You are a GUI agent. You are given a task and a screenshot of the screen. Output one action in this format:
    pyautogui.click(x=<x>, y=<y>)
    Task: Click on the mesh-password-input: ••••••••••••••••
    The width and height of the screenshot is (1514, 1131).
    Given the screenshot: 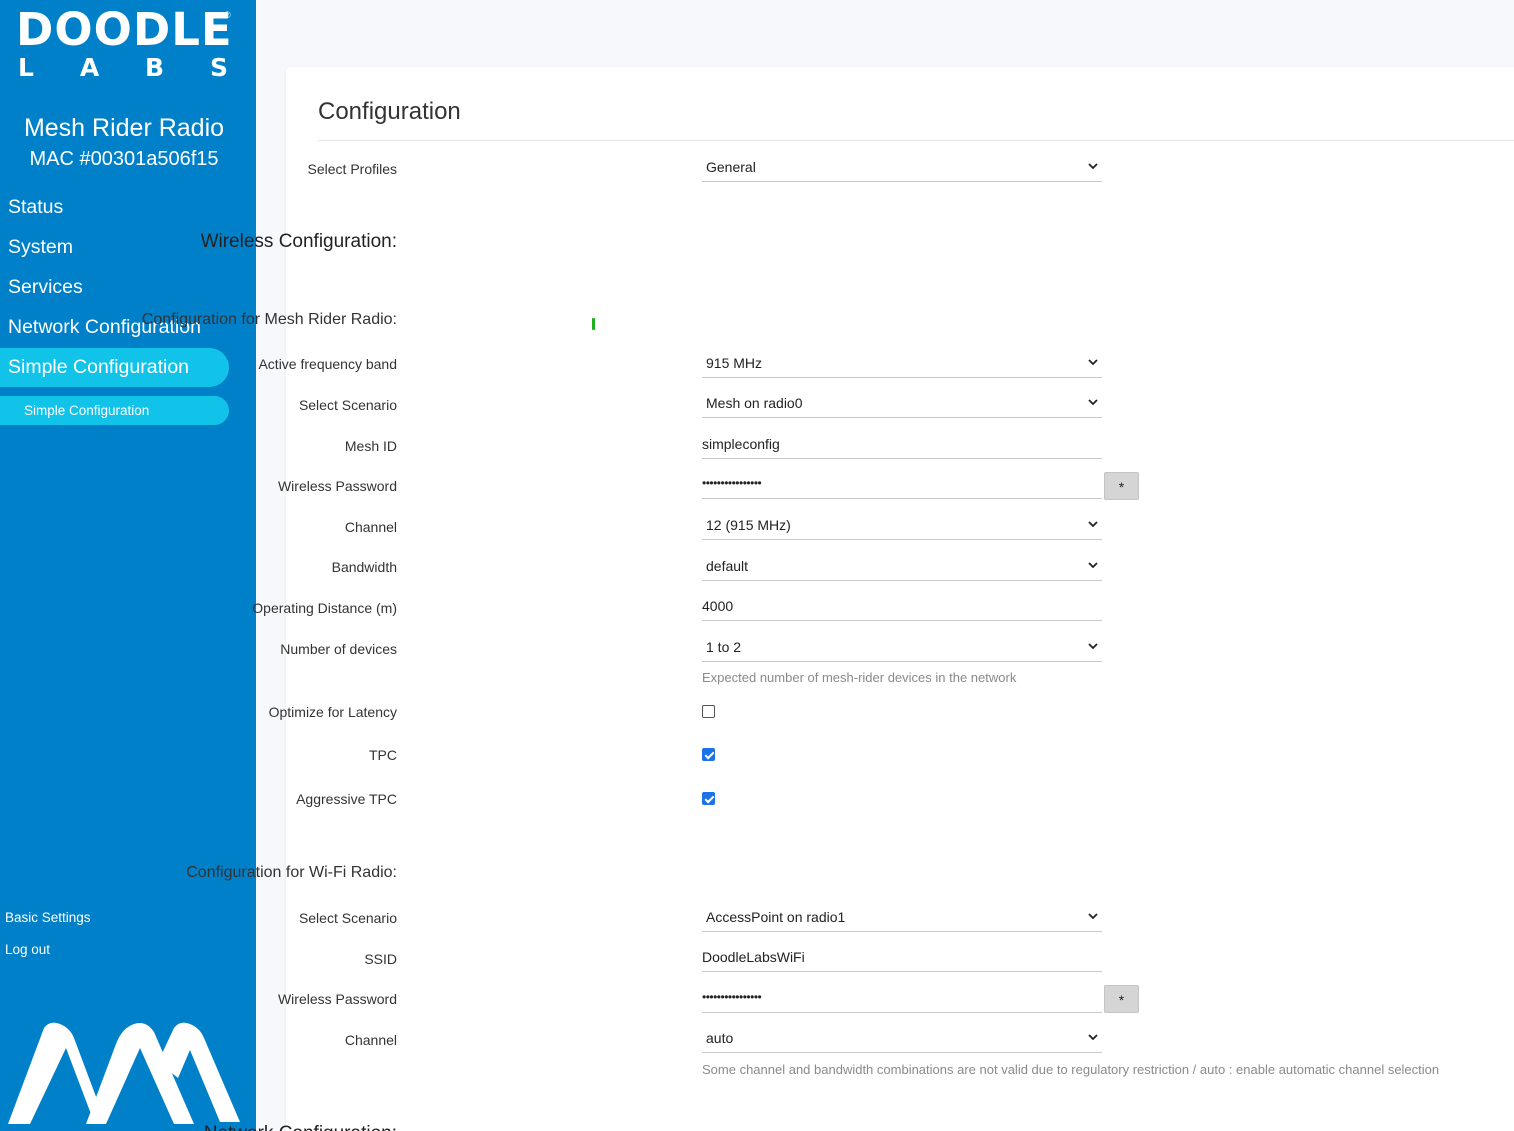 What is the action you would take?
    pyautogui.click(x=902, y=483)
    